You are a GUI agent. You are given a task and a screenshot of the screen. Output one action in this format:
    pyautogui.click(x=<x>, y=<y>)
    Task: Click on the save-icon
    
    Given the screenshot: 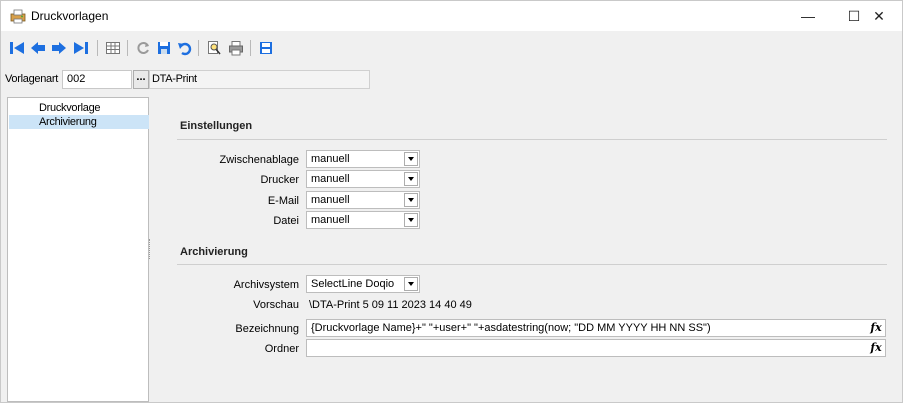 What is the action you would take?
    pyautogui.click(x=164, y=48)
    